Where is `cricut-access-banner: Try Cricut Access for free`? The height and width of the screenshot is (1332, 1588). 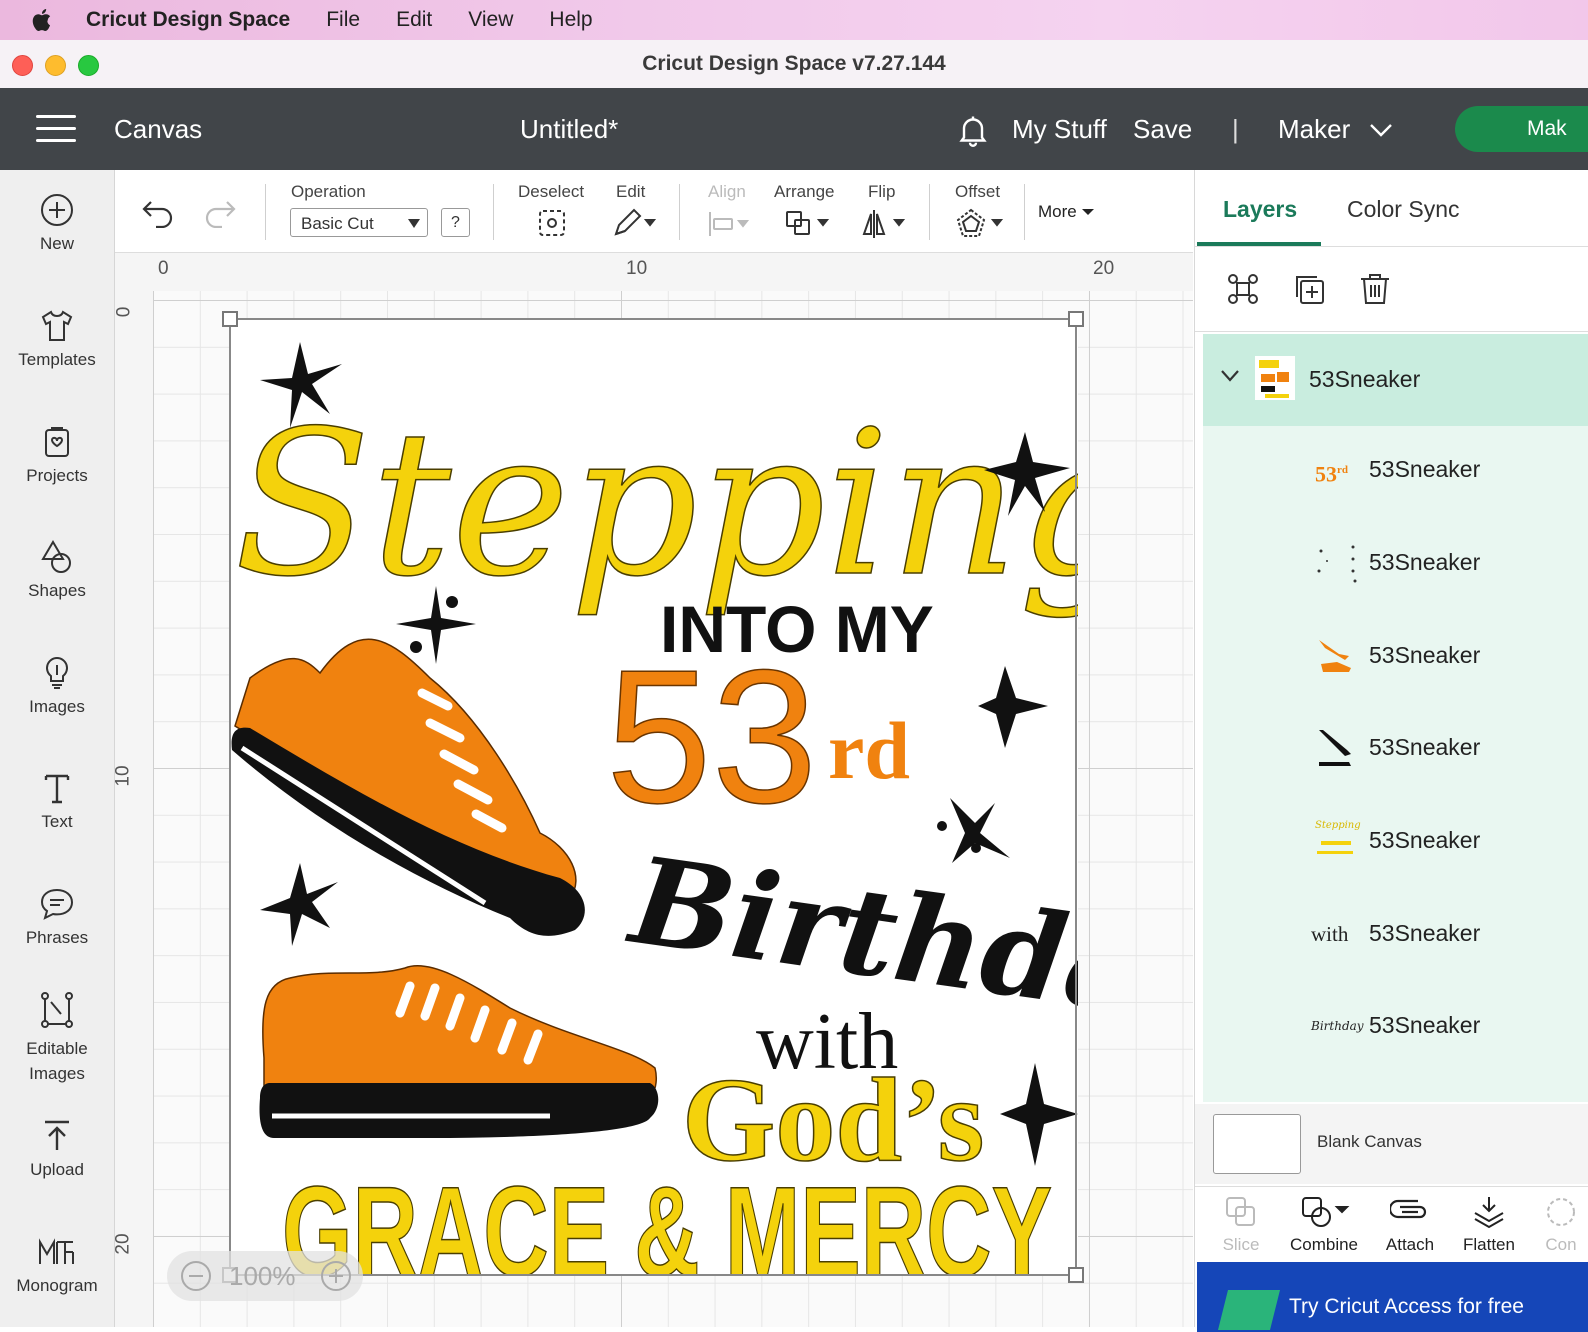
cricut-access-banner: Try Cricut Access for free is located at coordinates (1392, 1297).